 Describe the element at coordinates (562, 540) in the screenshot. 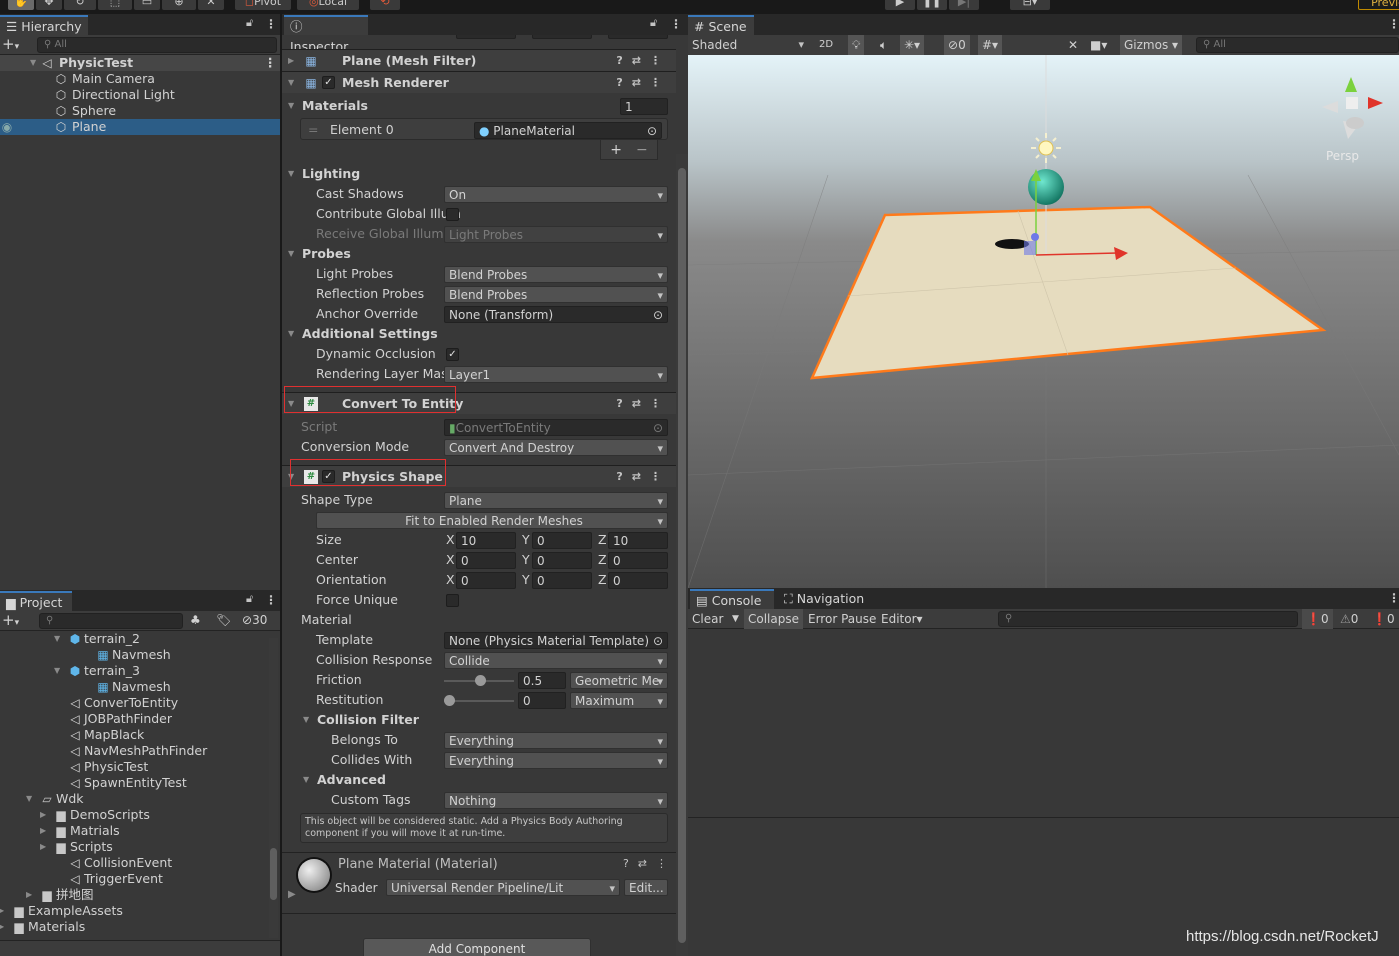

I see `size-y-field: 0` at that location.